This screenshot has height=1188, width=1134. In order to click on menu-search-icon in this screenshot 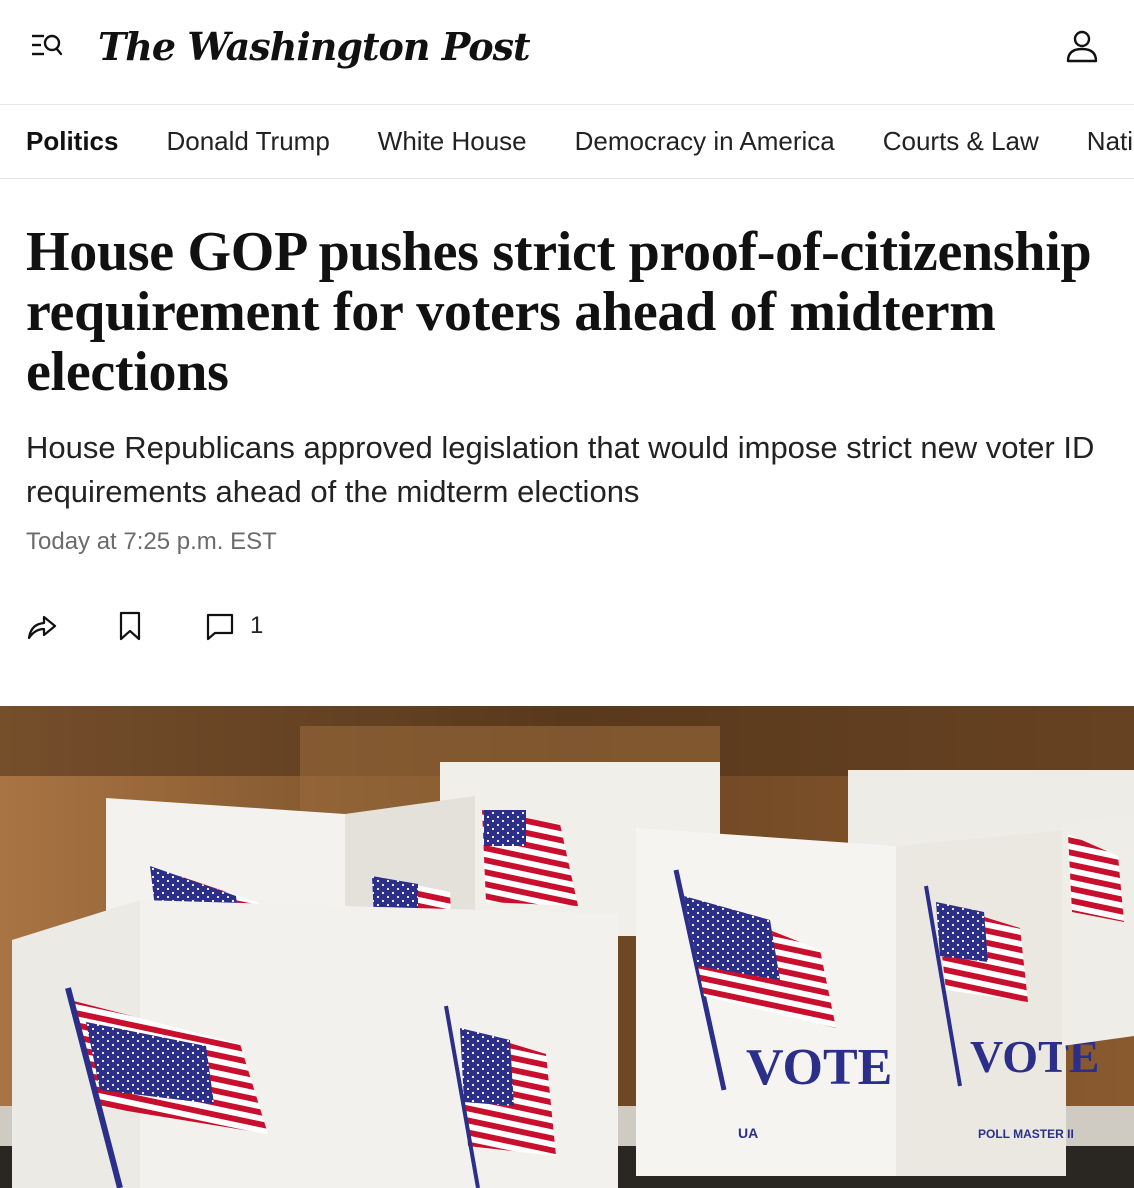, I will do `click(47, 46)`.